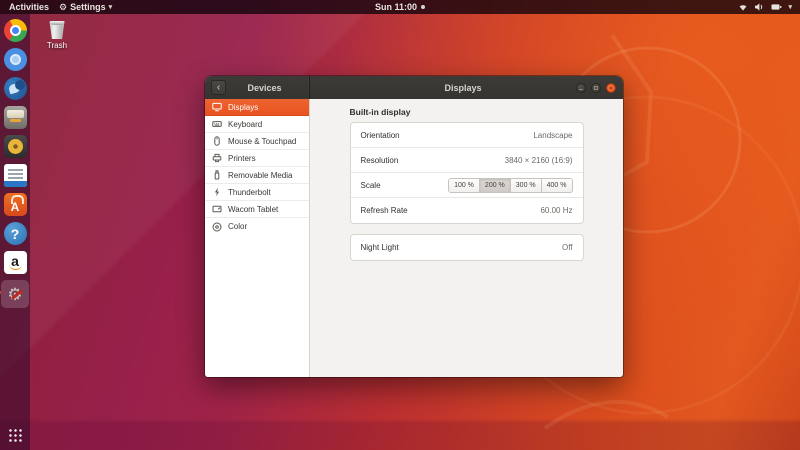 The image size is (800, 450). I want to click on maximize-button, so click(596, 87).